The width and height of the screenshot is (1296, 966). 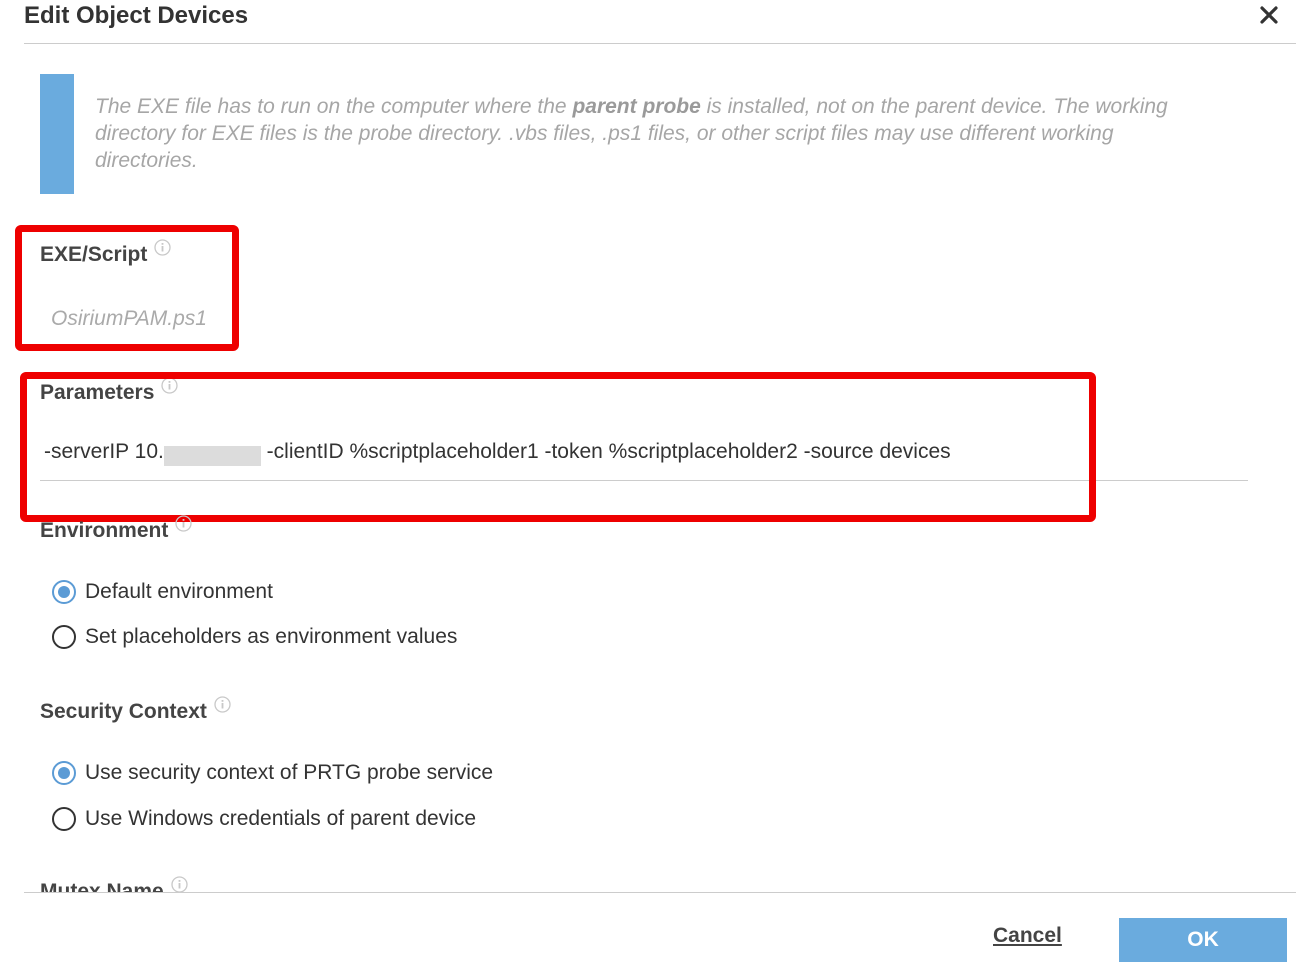 What do you see at coordinates (102, 886) in the screenshot?
I see `mutex-name-label-text: Mutex Name` at bounding box center [102, 886].